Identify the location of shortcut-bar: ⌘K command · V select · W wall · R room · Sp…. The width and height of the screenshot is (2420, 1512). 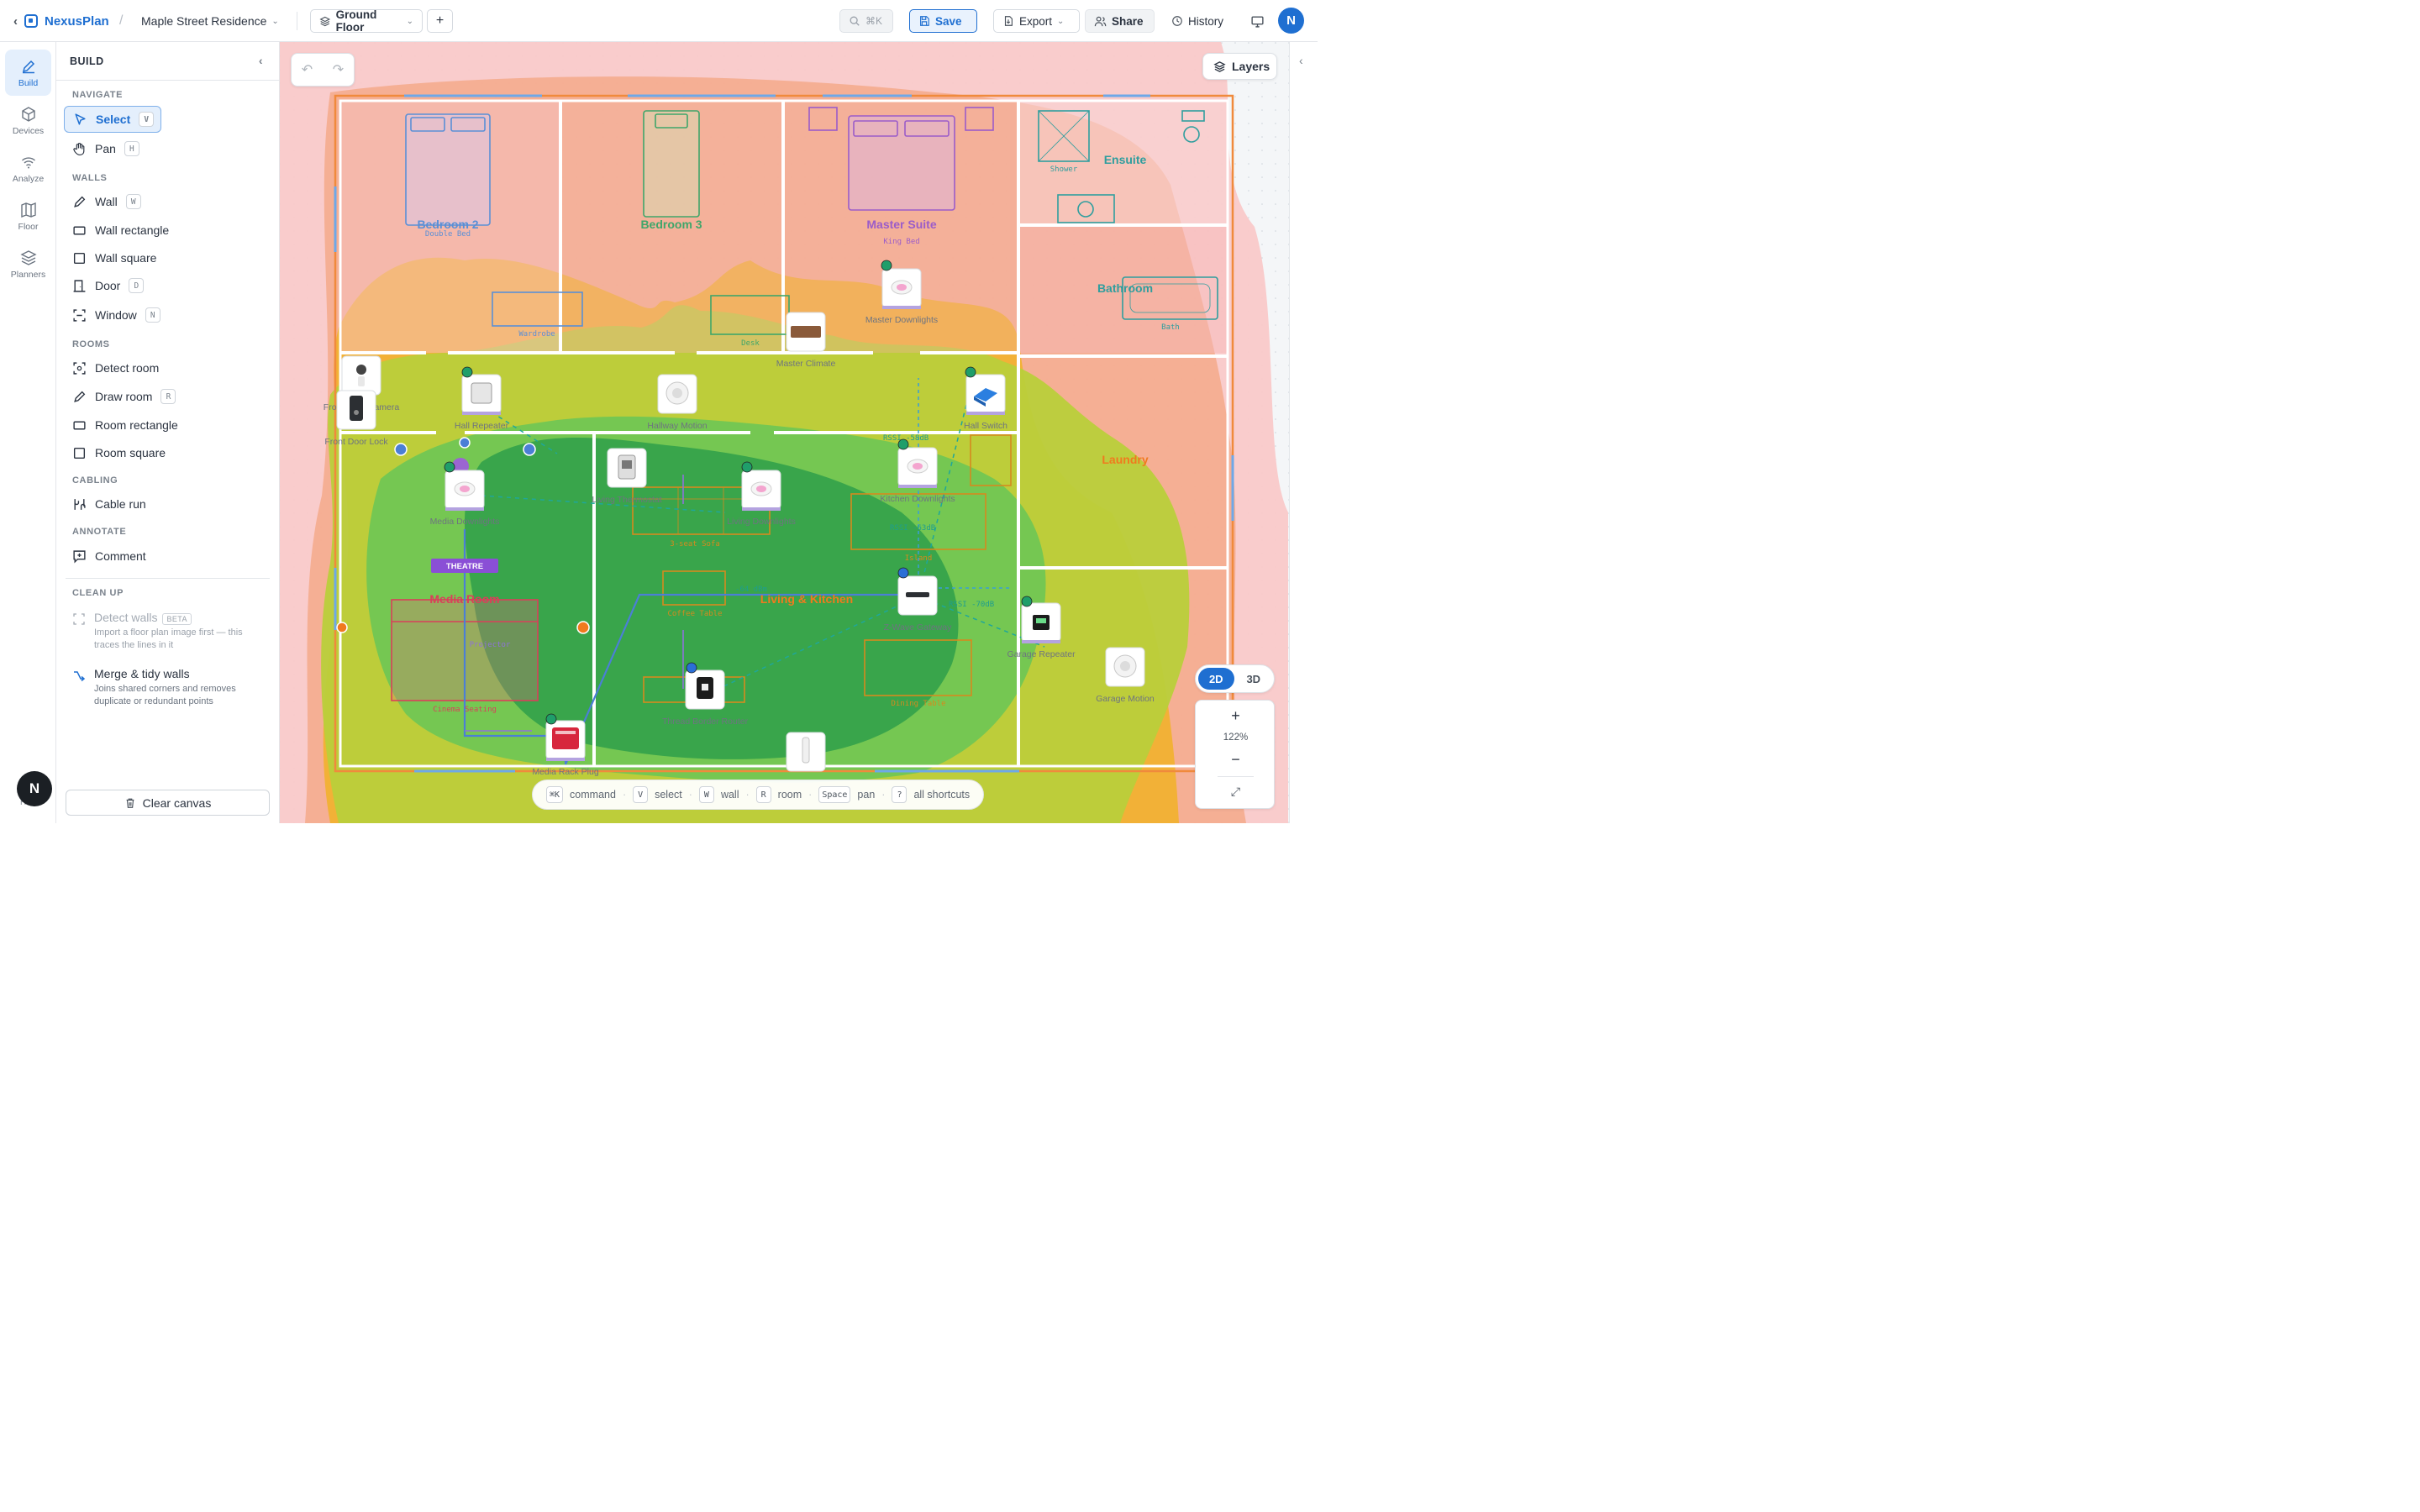
(758, 795).